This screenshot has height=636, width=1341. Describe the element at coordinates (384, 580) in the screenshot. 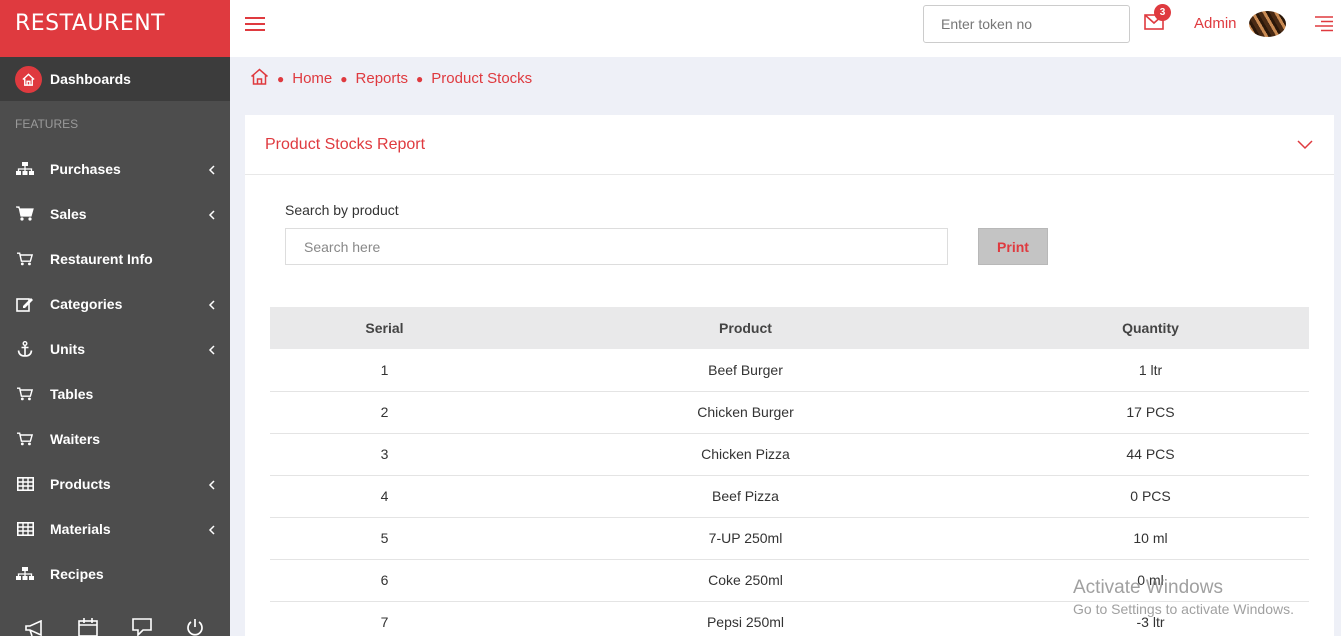

I see `cell-serial: 6` at that location.